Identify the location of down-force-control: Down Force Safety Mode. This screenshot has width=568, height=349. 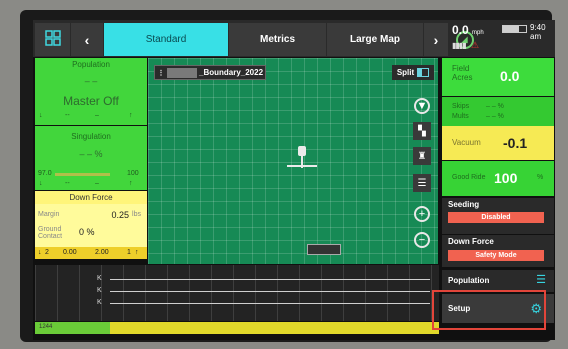
(498, 251).